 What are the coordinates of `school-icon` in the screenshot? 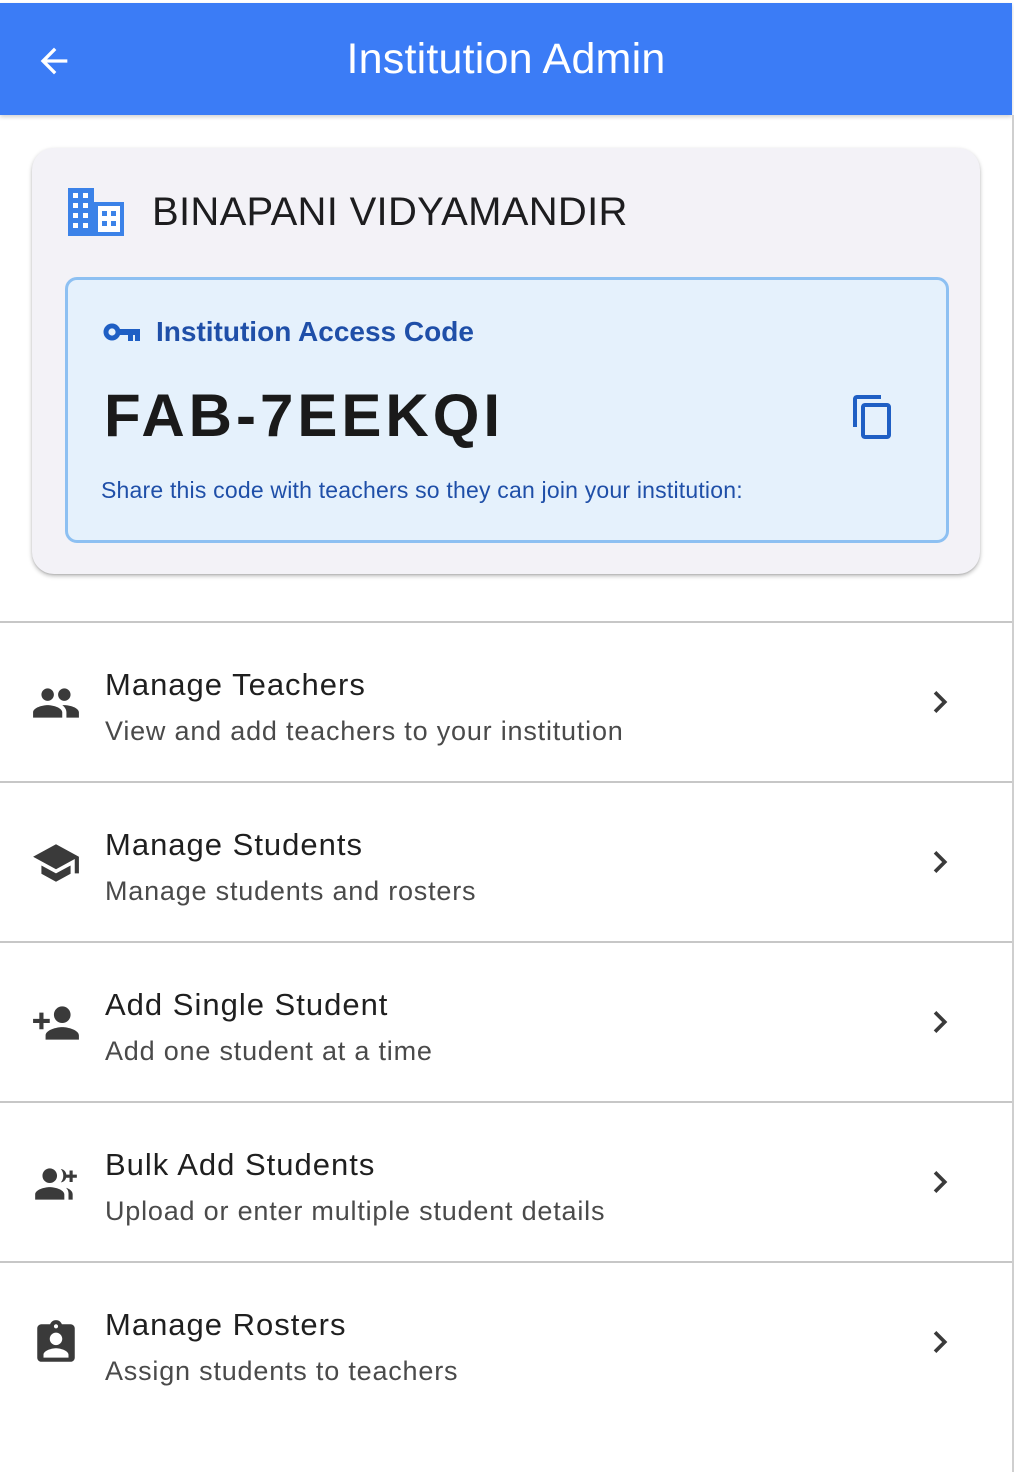 It's located at (56, 863).